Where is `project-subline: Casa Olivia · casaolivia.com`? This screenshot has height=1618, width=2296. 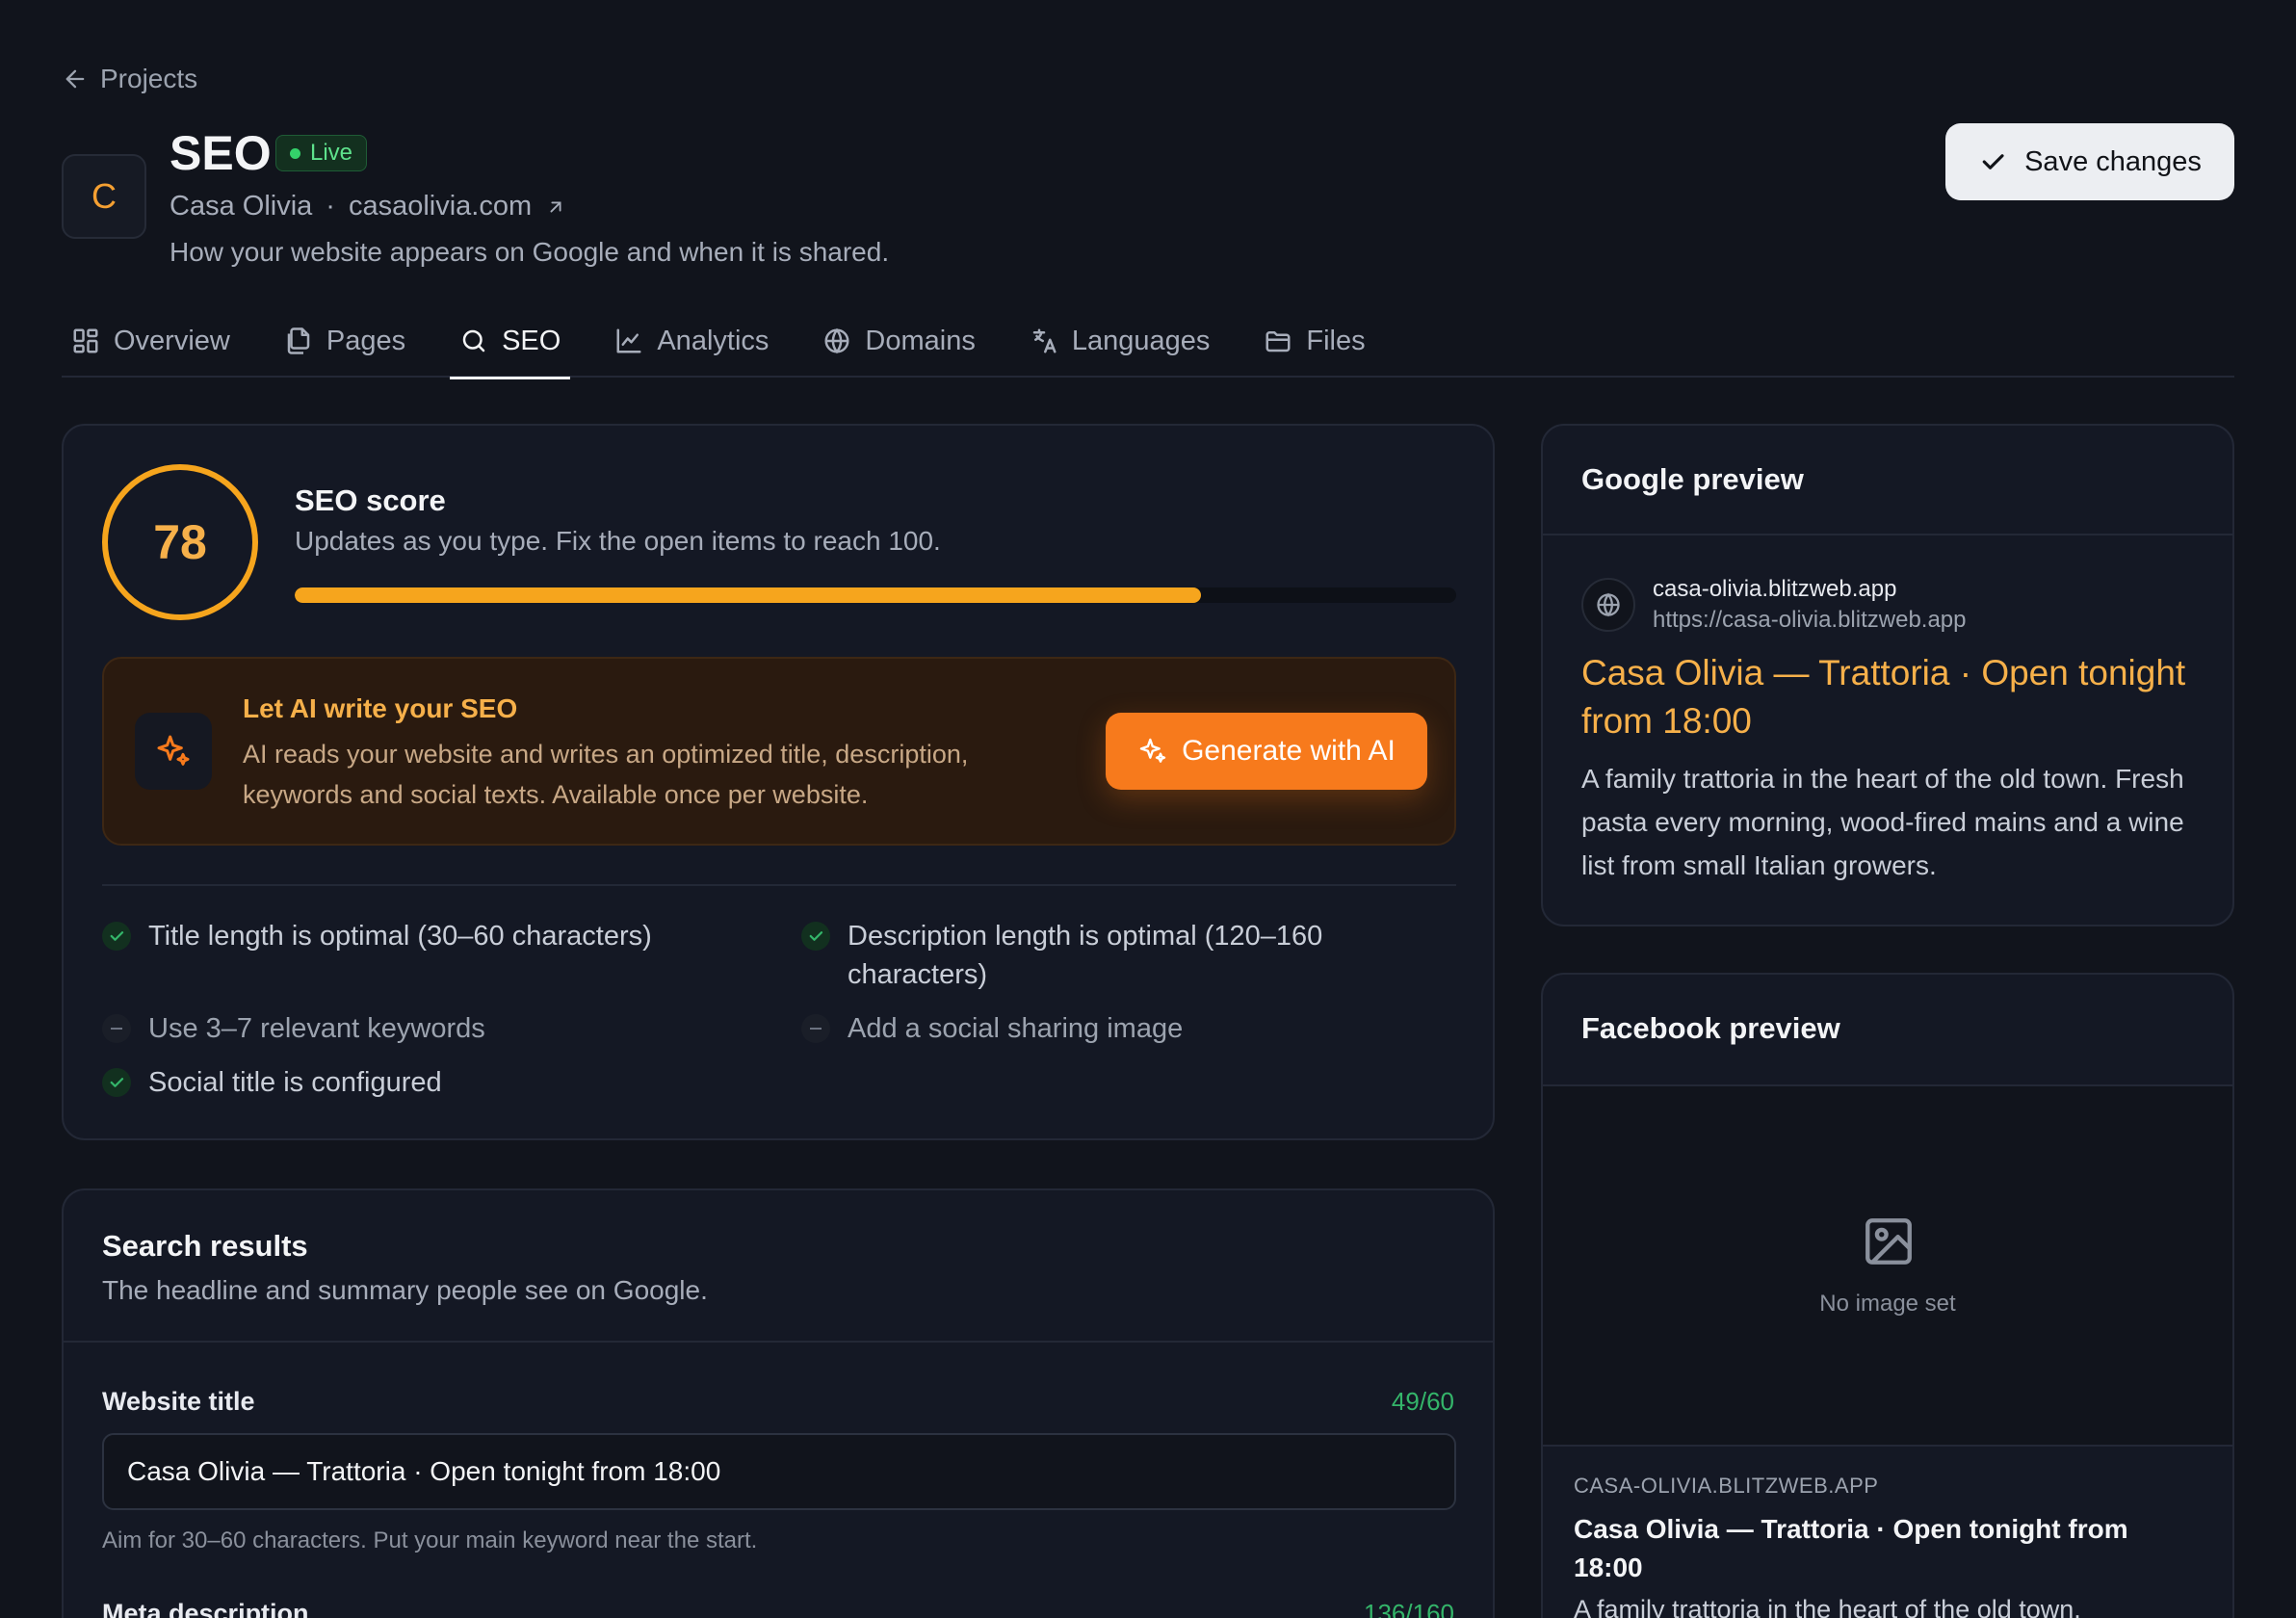 project-subline: Casa Olivia · casaolivia.com is located at coordinates (368, 206).